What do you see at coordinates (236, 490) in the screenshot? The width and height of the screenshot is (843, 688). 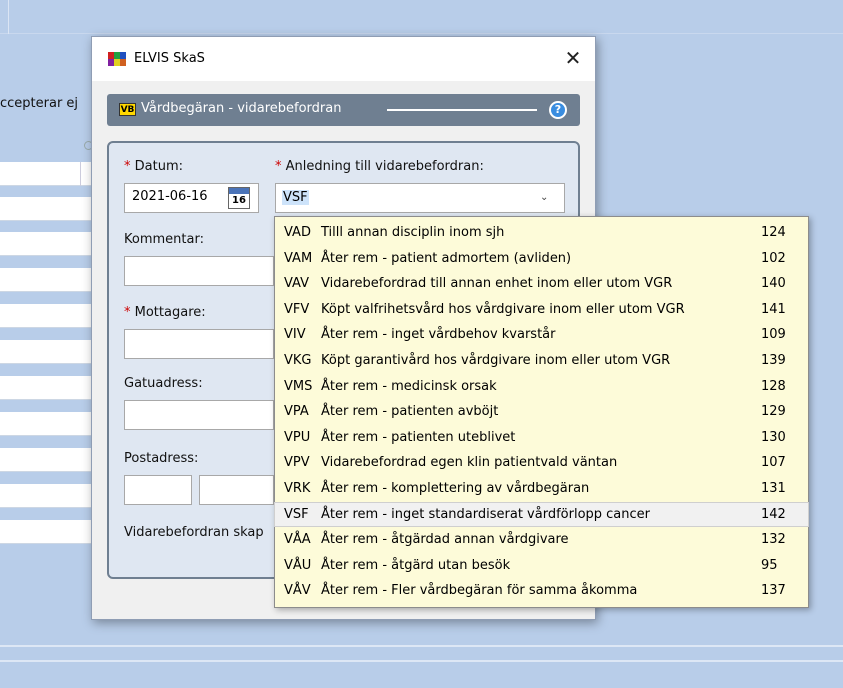 I see `postort-field` at bounding box center [236, 490].